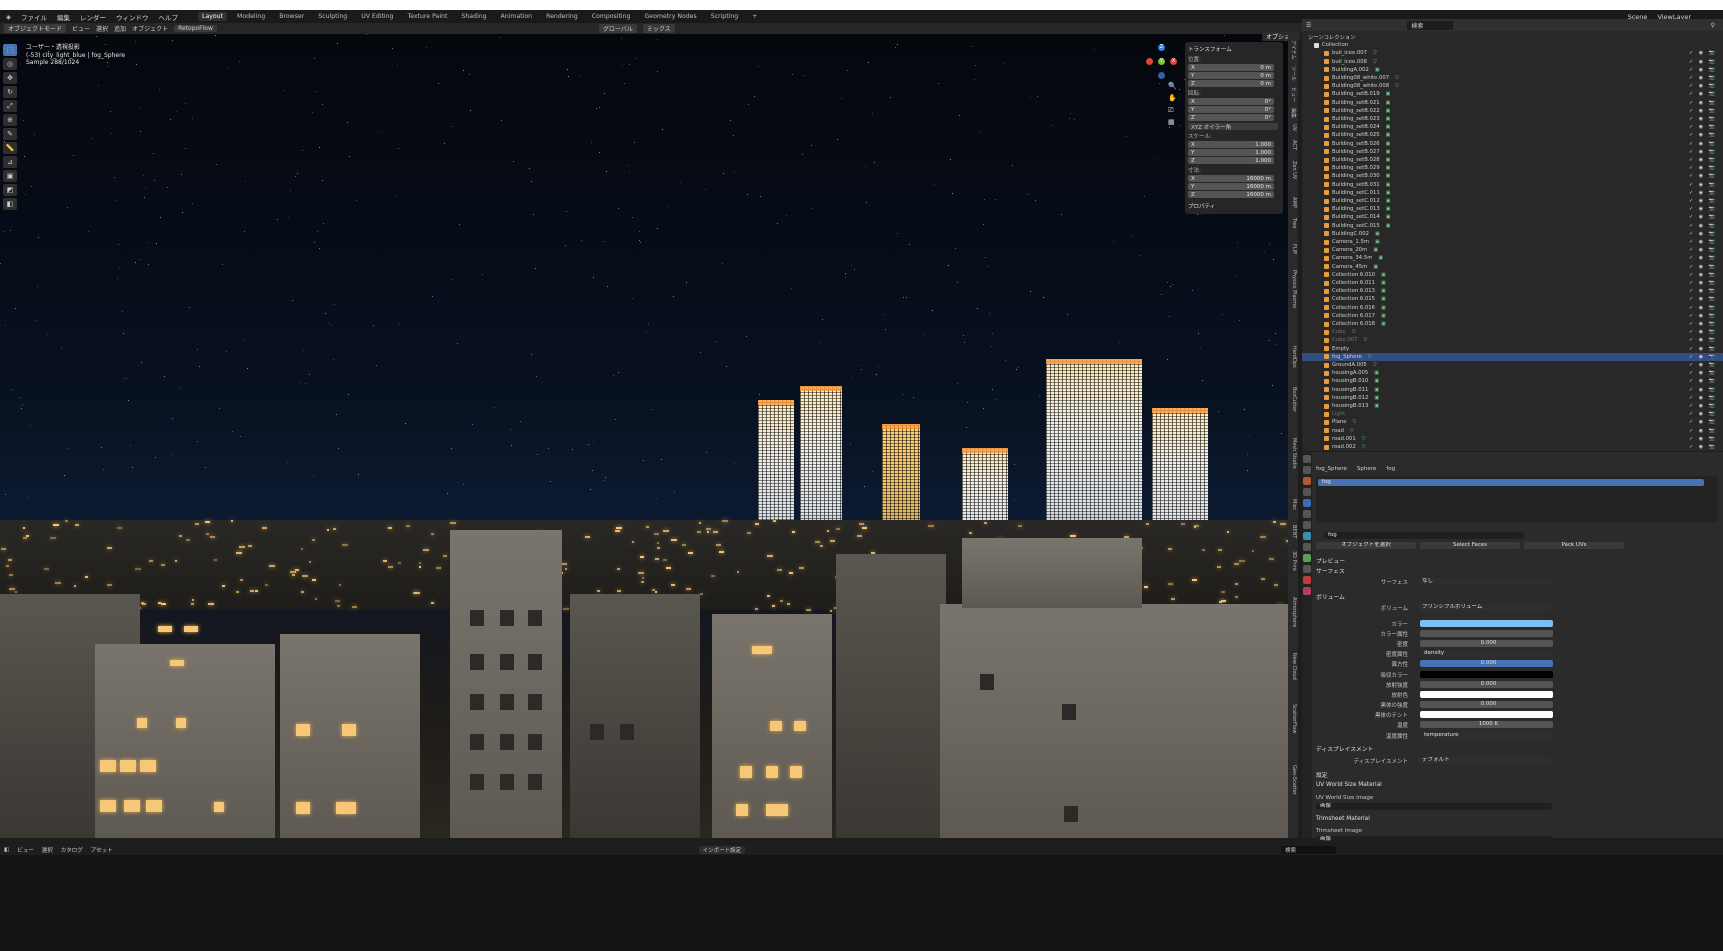 The width and height of the screenshot is (1723, 951). Describe the element at coordinates (10, 134) in the screenshot. I see `annotate-icon: ✎` at that location.